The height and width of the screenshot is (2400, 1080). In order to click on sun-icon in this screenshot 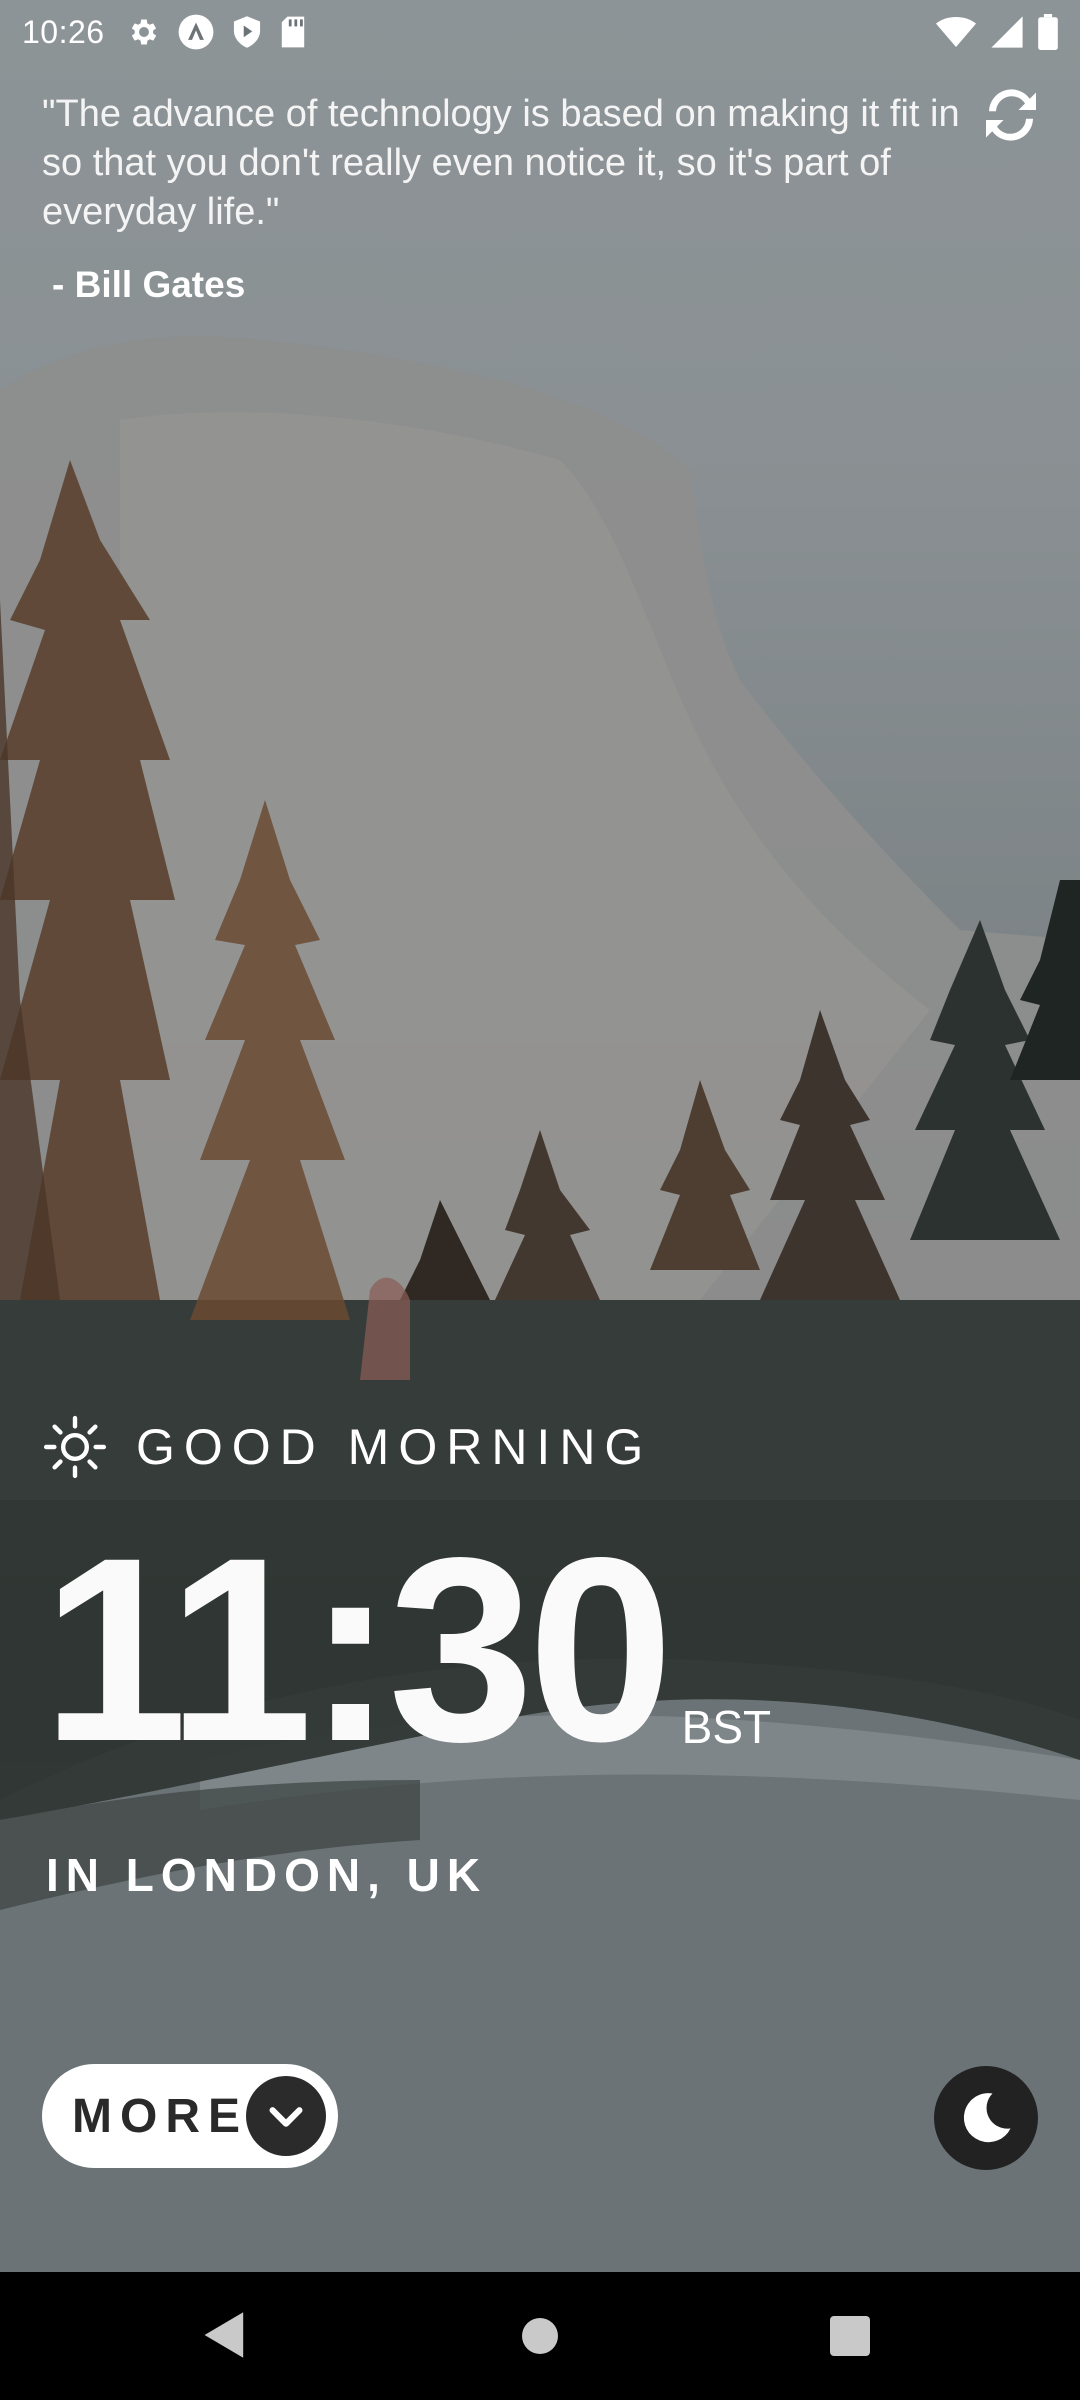, I will do `click(75, 1447)`.